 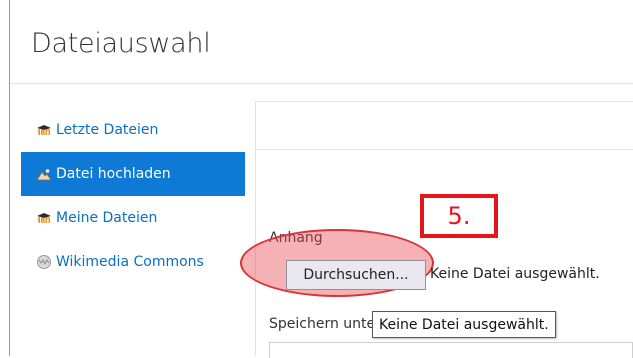 I want to click on header-divider, so click(x=321, y=83).